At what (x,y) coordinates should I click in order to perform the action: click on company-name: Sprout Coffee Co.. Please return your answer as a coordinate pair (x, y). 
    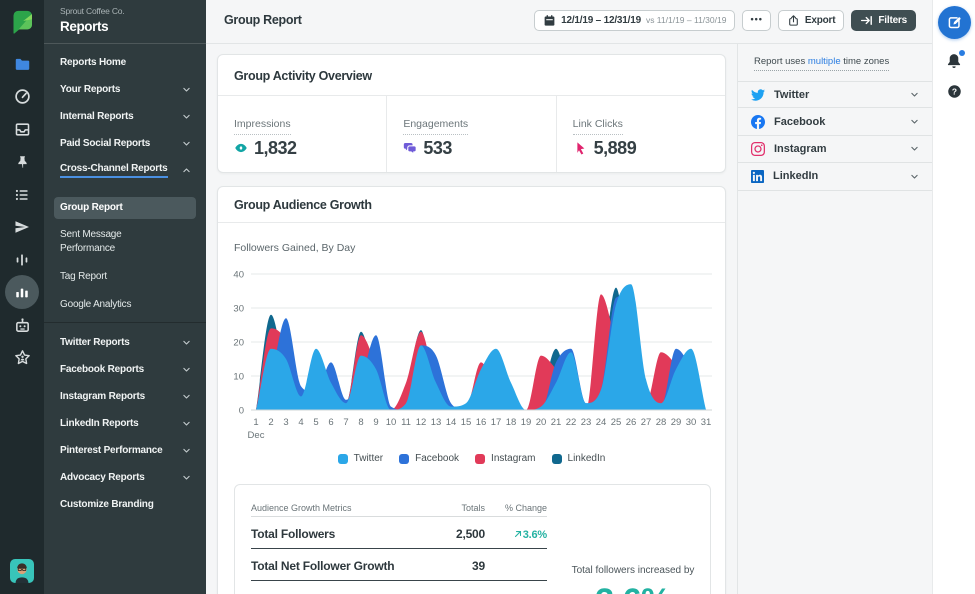
    Looking at the image, I should click on (92, 11).